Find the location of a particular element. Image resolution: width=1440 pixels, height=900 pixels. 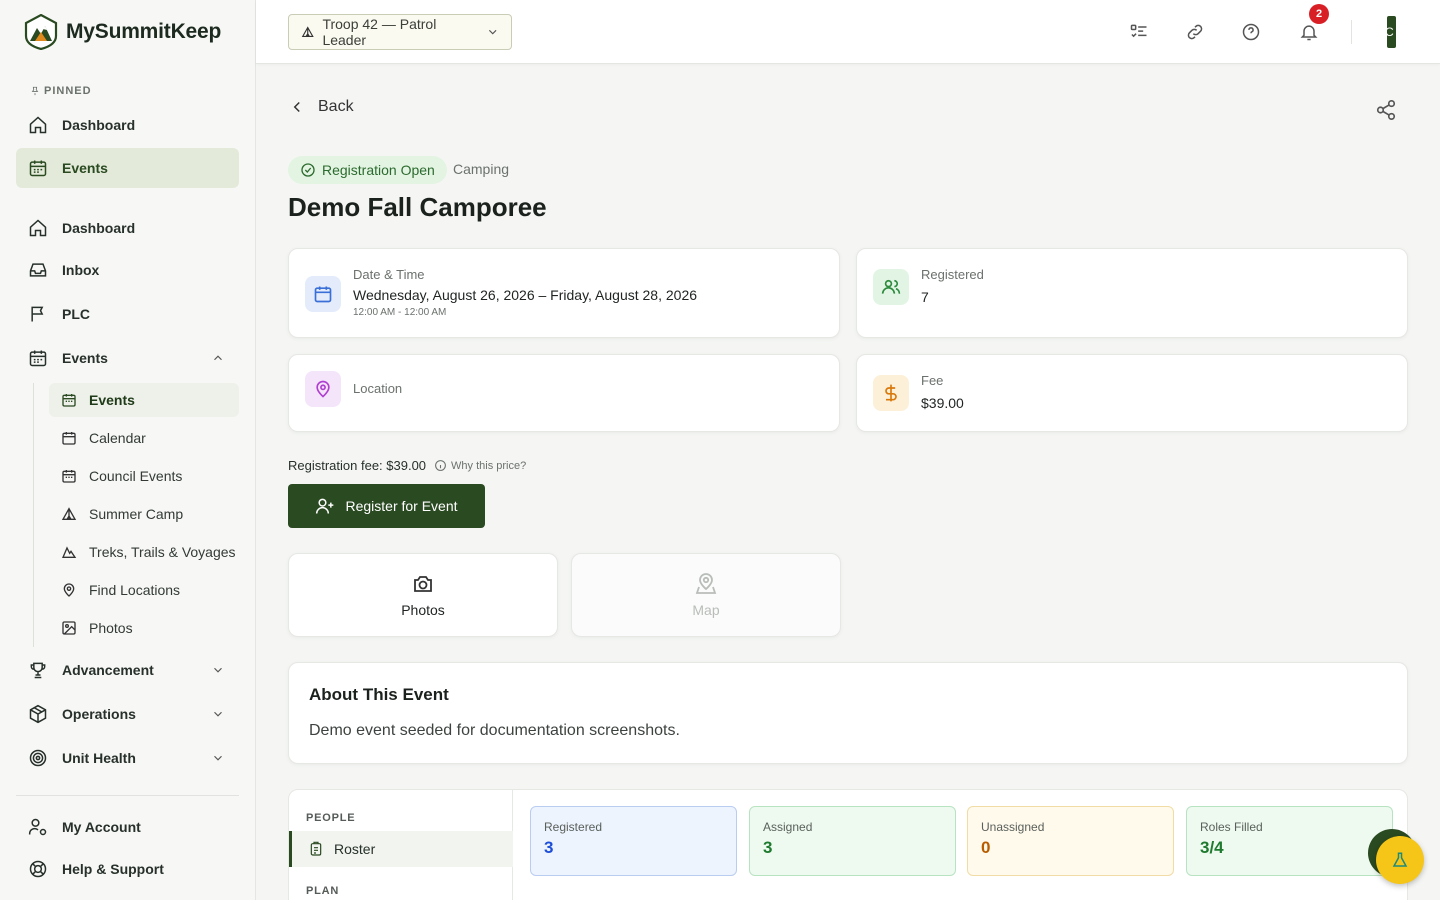

tab-group-plan: PLAN is located at coordinates (323, 891).